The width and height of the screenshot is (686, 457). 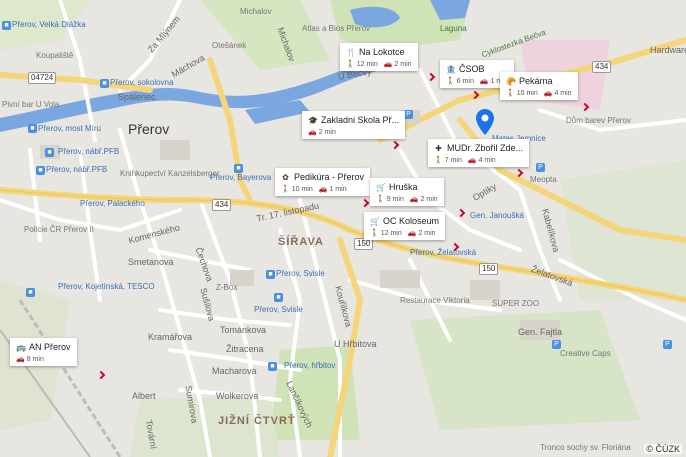 I want to click on poi-label: Přerov, Kojetínská, TESCO, so click(x=106, y=286).